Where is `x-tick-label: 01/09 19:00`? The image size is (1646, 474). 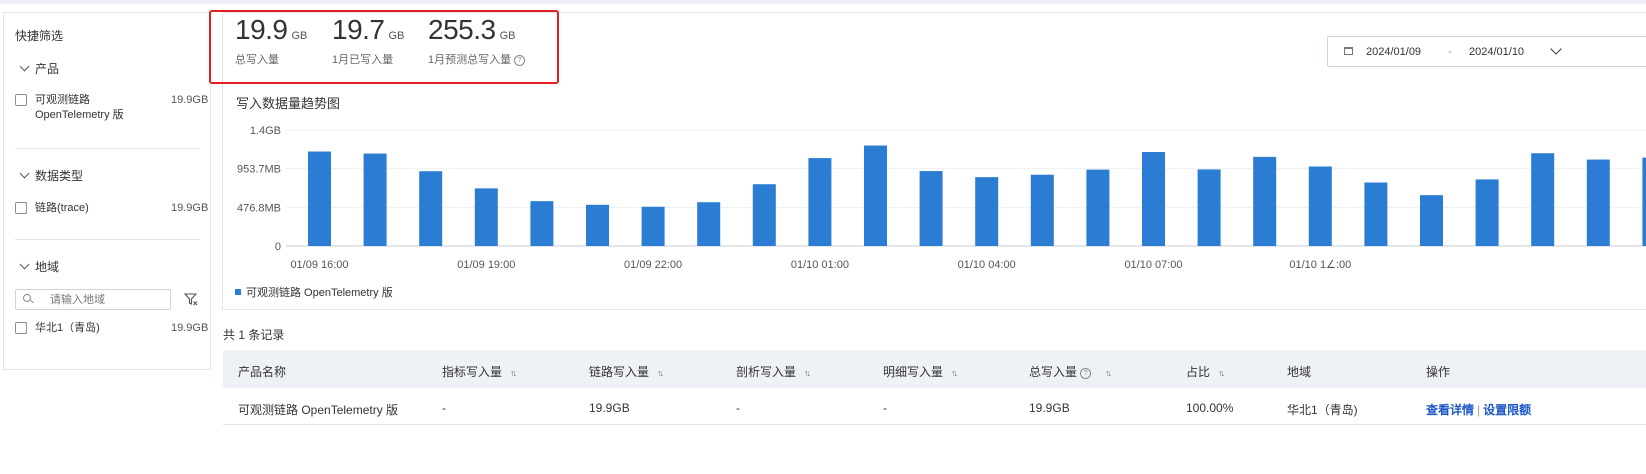 x-tick-label: 01/09 19:00 is located at coordinates (486, 265).